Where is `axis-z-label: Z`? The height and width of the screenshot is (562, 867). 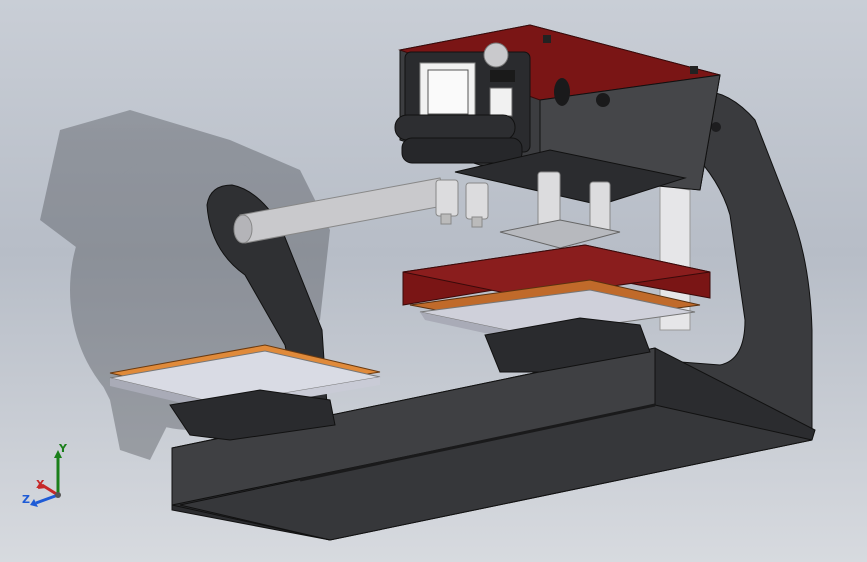
axis-z-label: Z is located at coordinates (26, 499).